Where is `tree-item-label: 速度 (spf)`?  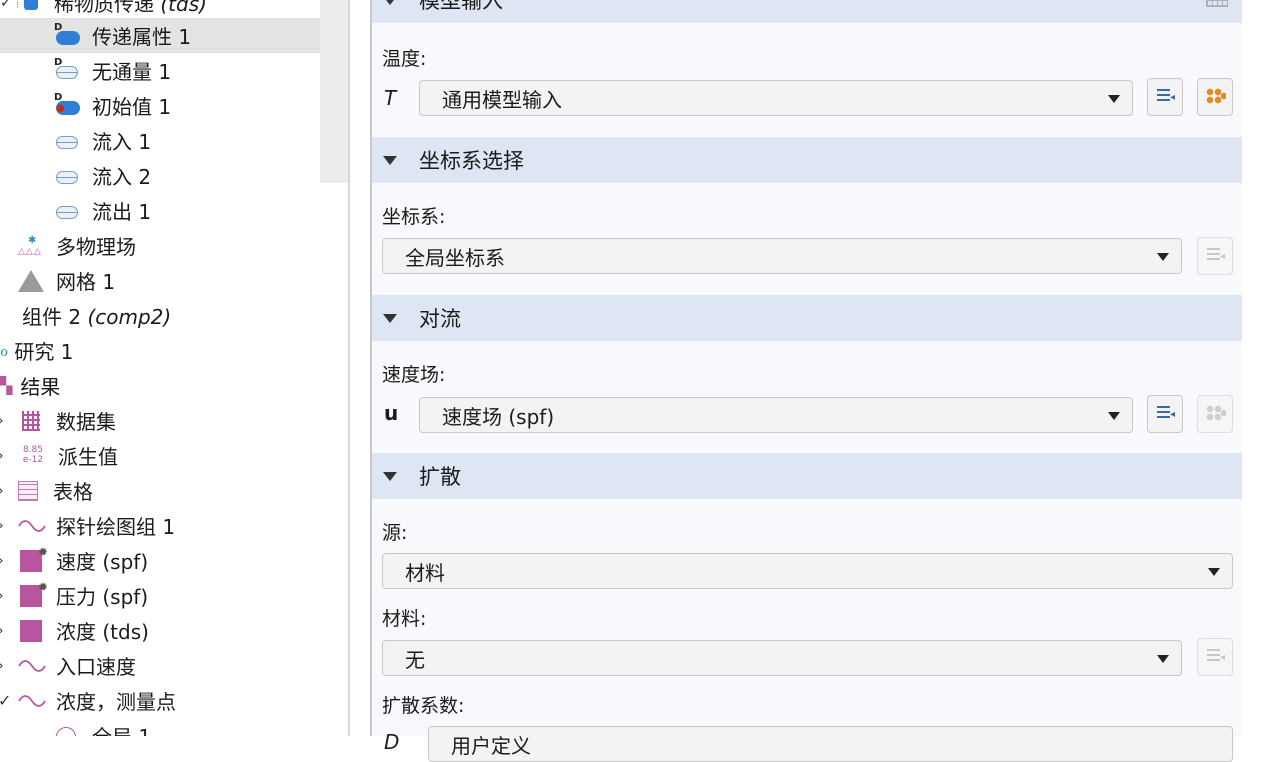
tree-item-label: 速度 (spf) is located at coordinates (102, 562).